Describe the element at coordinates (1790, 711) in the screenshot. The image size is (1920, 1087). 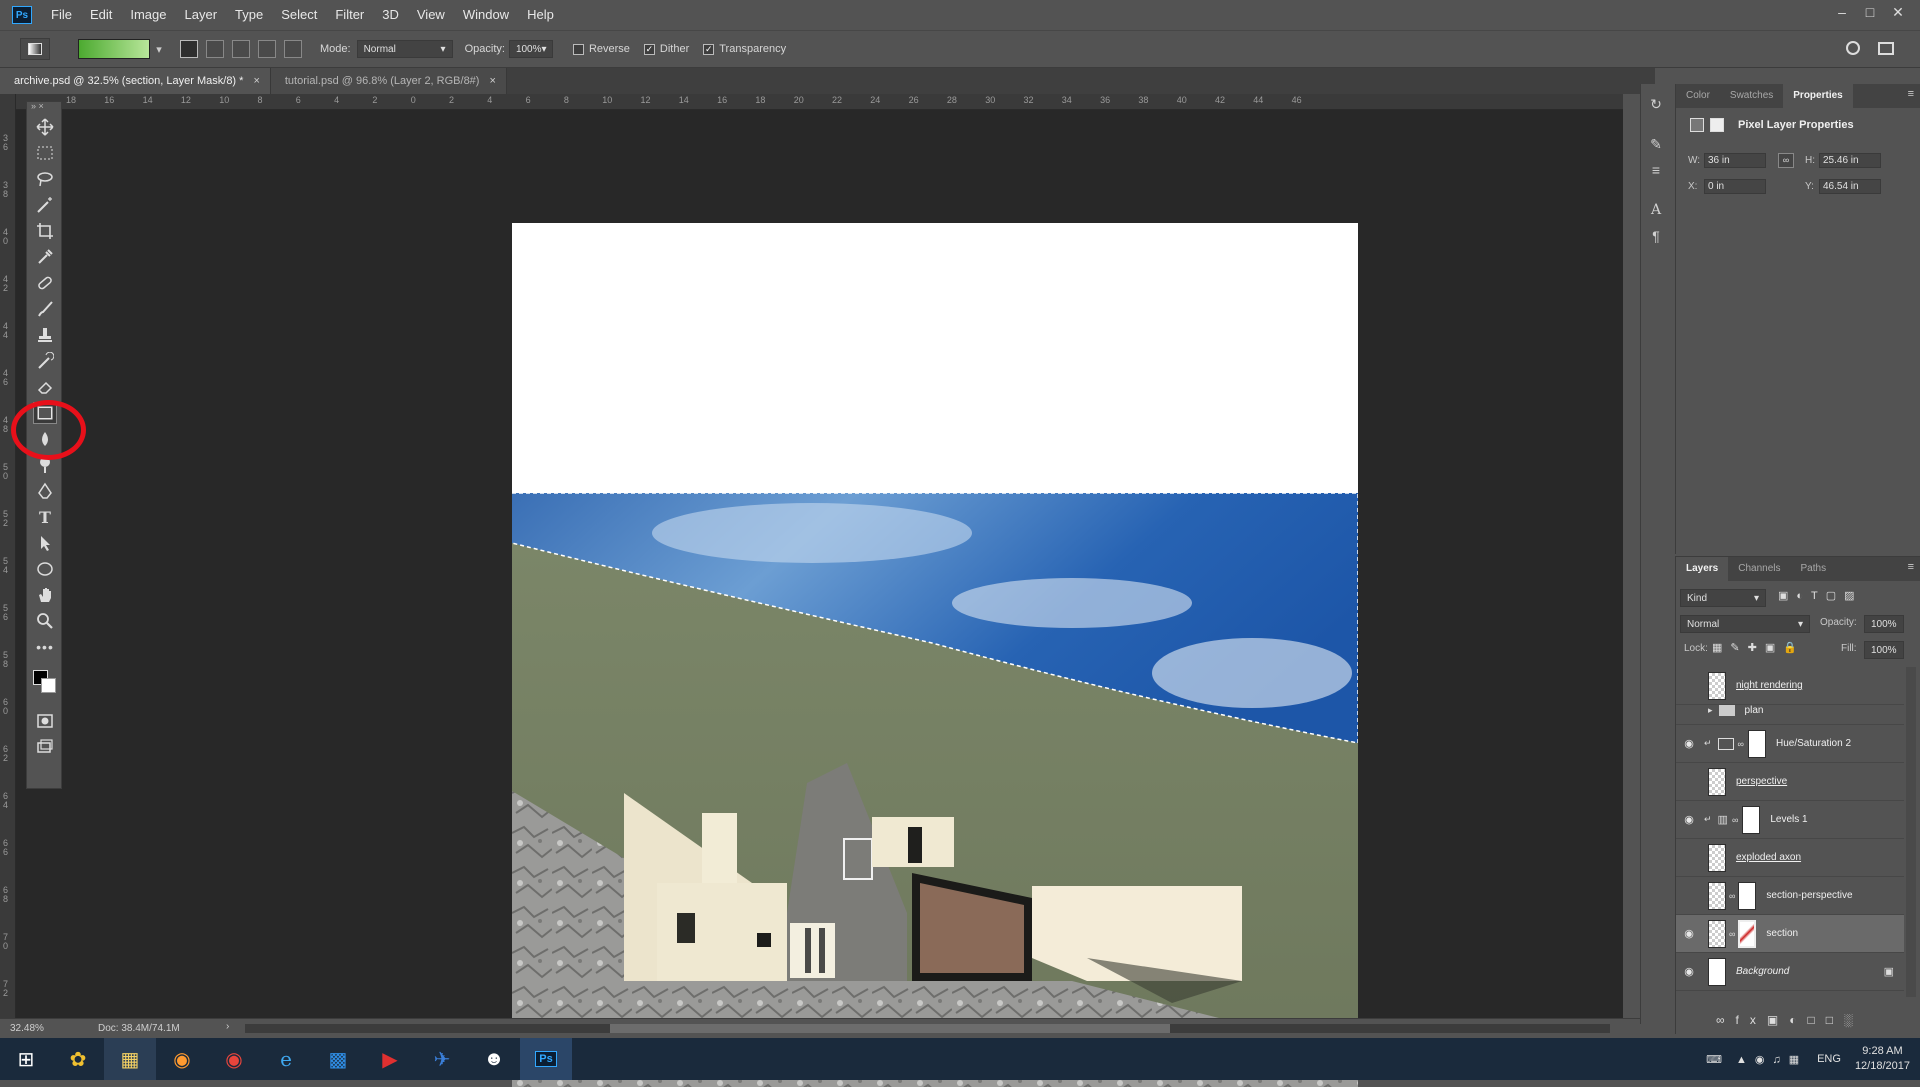
I see `layer-row-plan: ◉ ▸ plan` at that location.